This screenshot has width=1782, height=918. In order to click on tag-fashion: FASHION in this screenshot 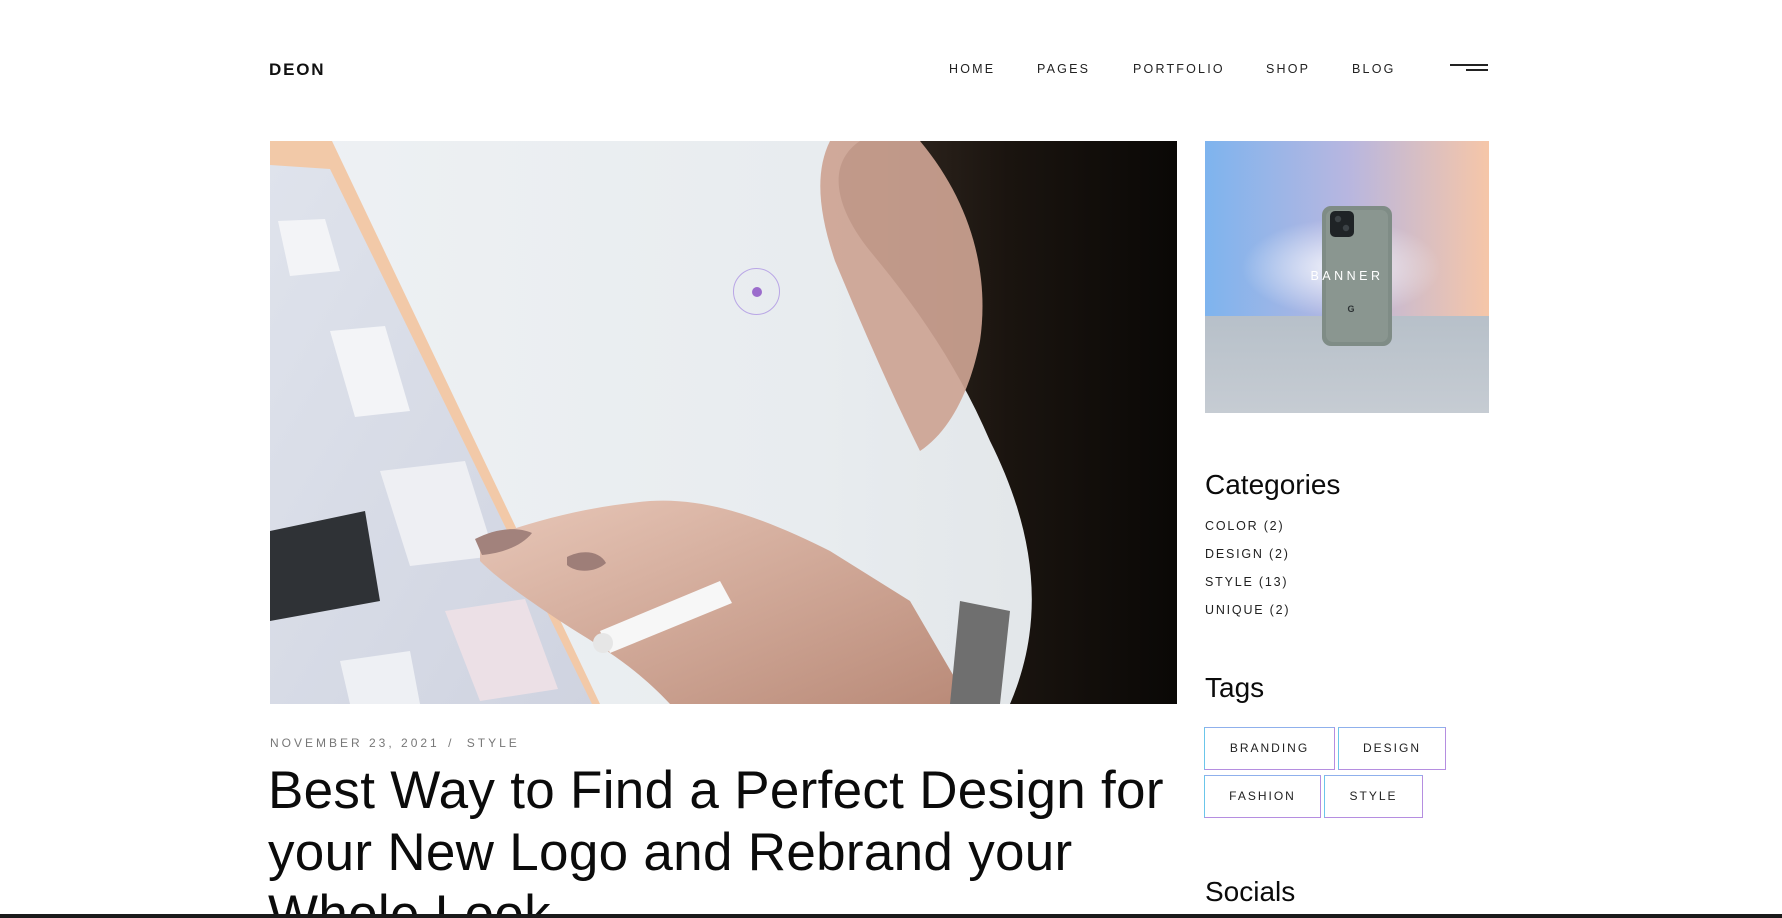, I will do `click(1262, 796)`.